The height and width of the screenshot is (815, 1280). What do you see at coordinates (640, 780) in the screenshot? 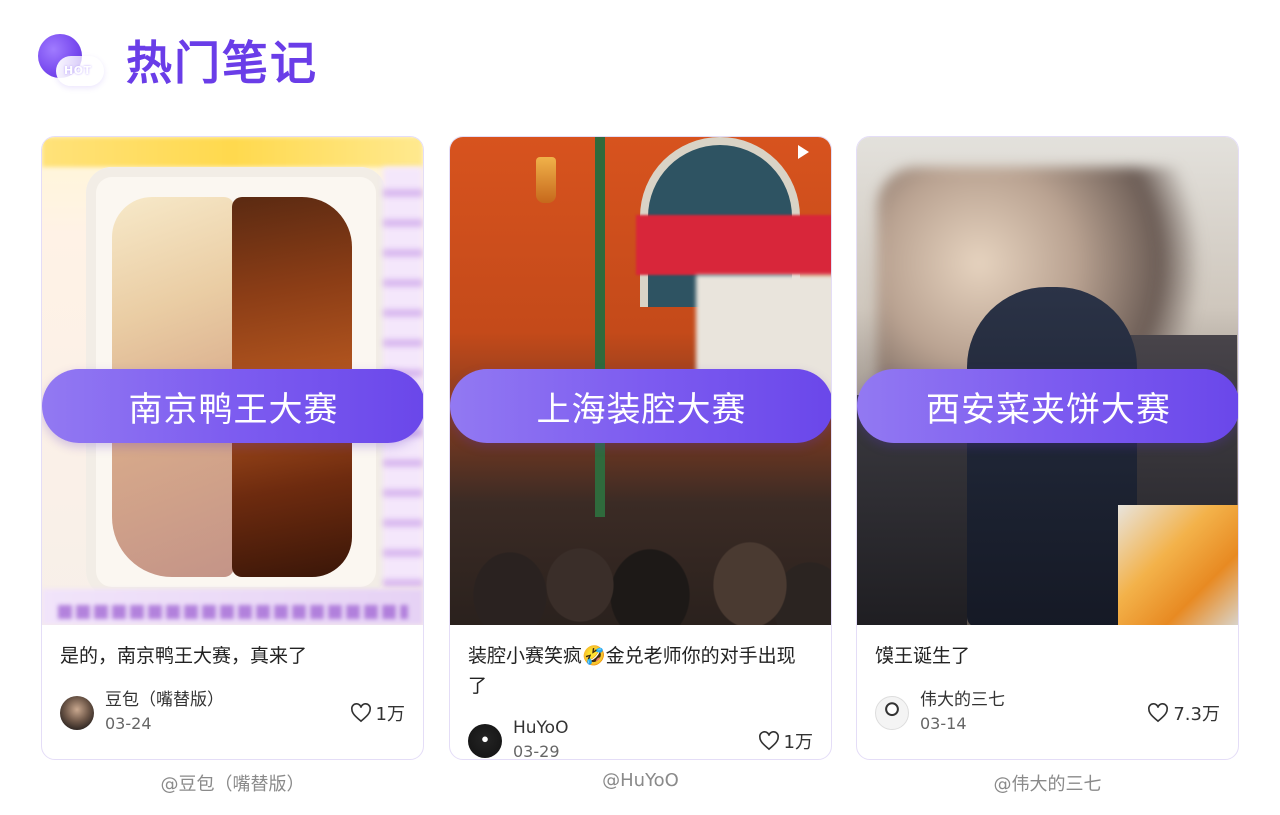
I see `image-credit: @HuYoO` at bounding box center [640, 780].